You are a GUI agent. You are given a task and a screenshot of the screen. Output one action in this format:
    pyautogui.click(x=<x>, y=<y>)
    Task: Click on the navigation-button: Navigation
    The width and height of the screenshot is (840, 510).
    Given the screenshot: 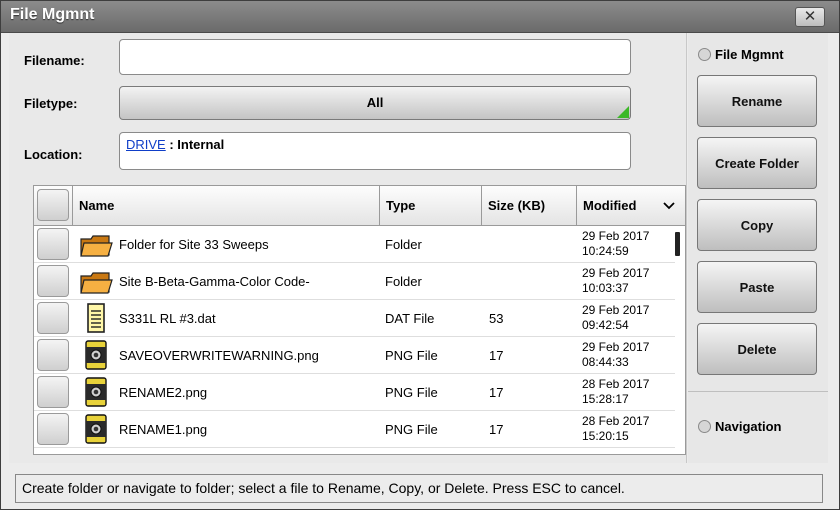 What is the action you would take?
    pyautogui.click(x=739, y=426)
    